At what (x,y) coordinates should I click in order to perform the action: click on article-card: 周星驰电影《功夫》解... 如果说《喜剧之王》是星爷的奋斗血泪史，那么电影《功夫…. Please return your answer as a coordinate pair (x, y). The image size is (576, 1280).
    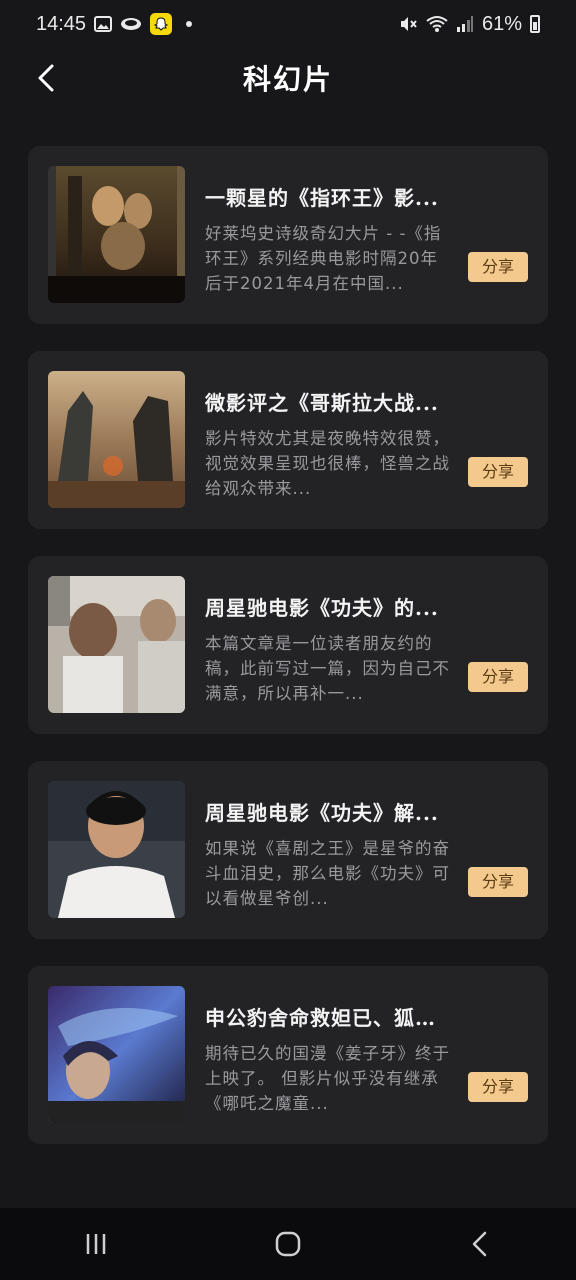
    Looking at the image, I should click on (288, 850).